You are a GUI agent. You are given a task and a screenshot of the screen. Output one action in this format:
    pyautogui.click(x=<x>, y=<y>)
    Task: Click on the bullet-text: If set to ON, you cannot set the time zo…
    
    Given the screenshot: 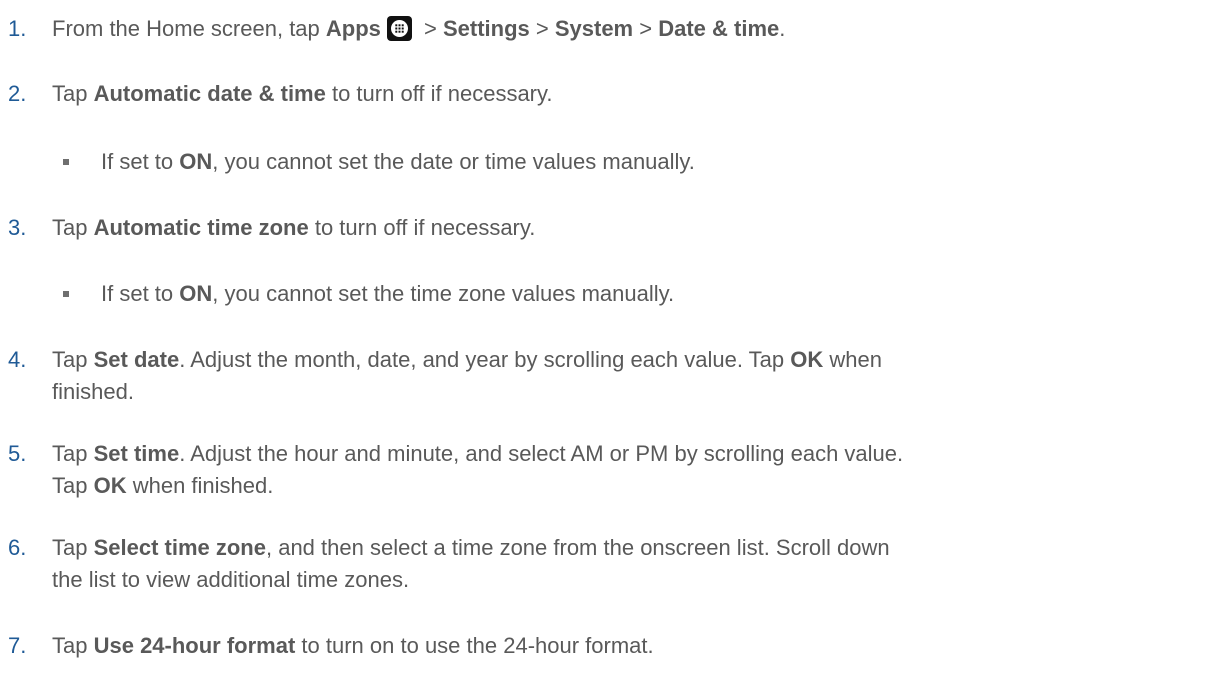 What is the action you would take?
    pyautogui.click(x=388, y=293)
    